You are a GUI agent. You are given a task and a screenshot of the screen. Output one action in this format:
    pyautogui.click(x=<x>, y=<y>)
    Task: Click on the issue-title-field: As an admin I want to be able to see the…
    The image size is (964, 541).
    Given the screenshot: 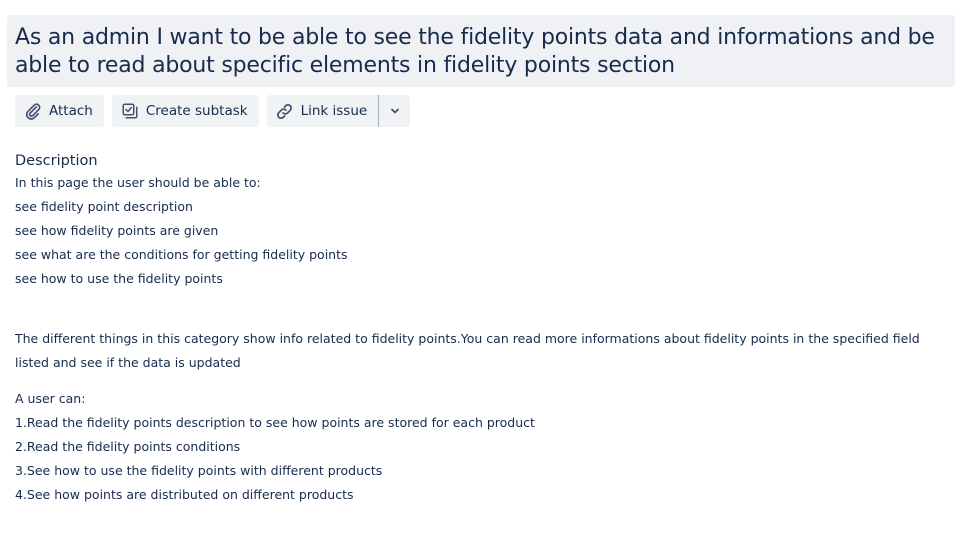 What is the action you would take?
    pyautogui.click(x=481, y=51)
    